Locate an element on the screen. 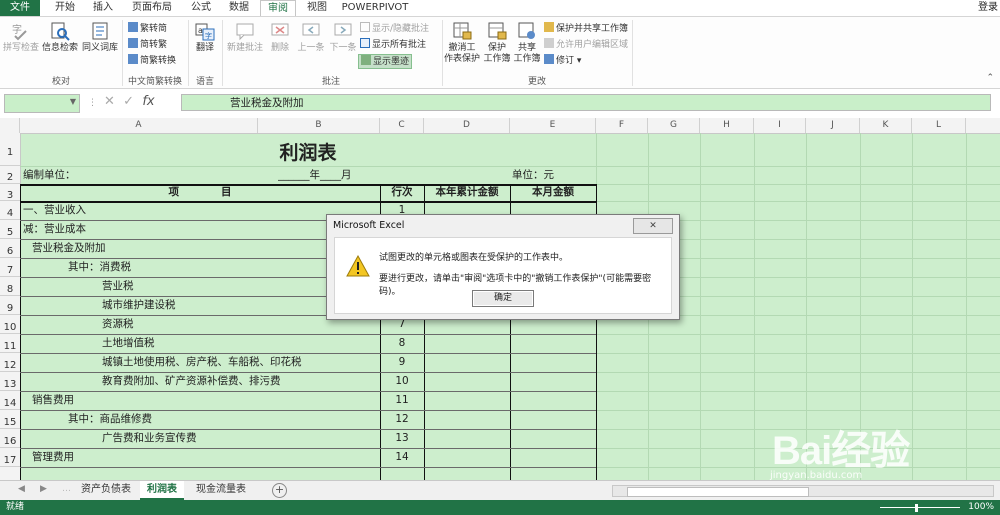 Image resolution: width=1000 pixels, height=515 pixels. row-header-10: 10 is located at coordinates (10, 324).